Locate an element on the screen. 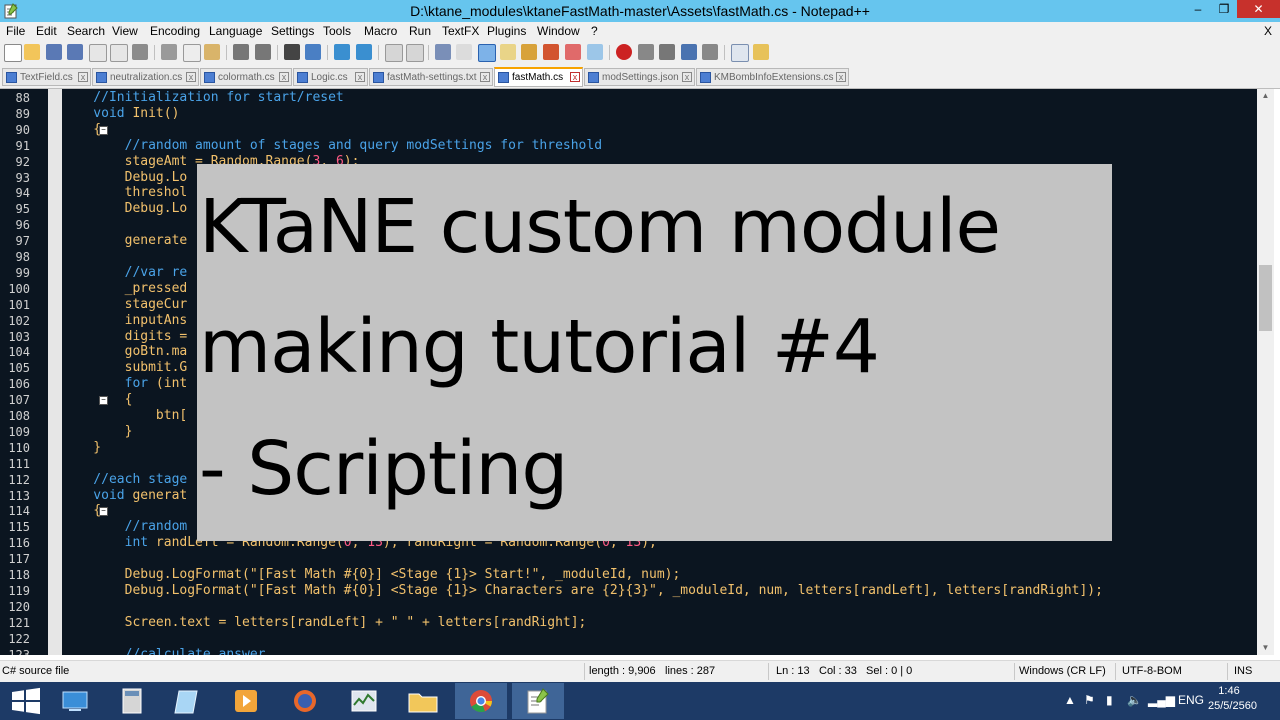 This screenshot has height=720, width=1280. close-document-button: X is located at coordinates (1268, 31).